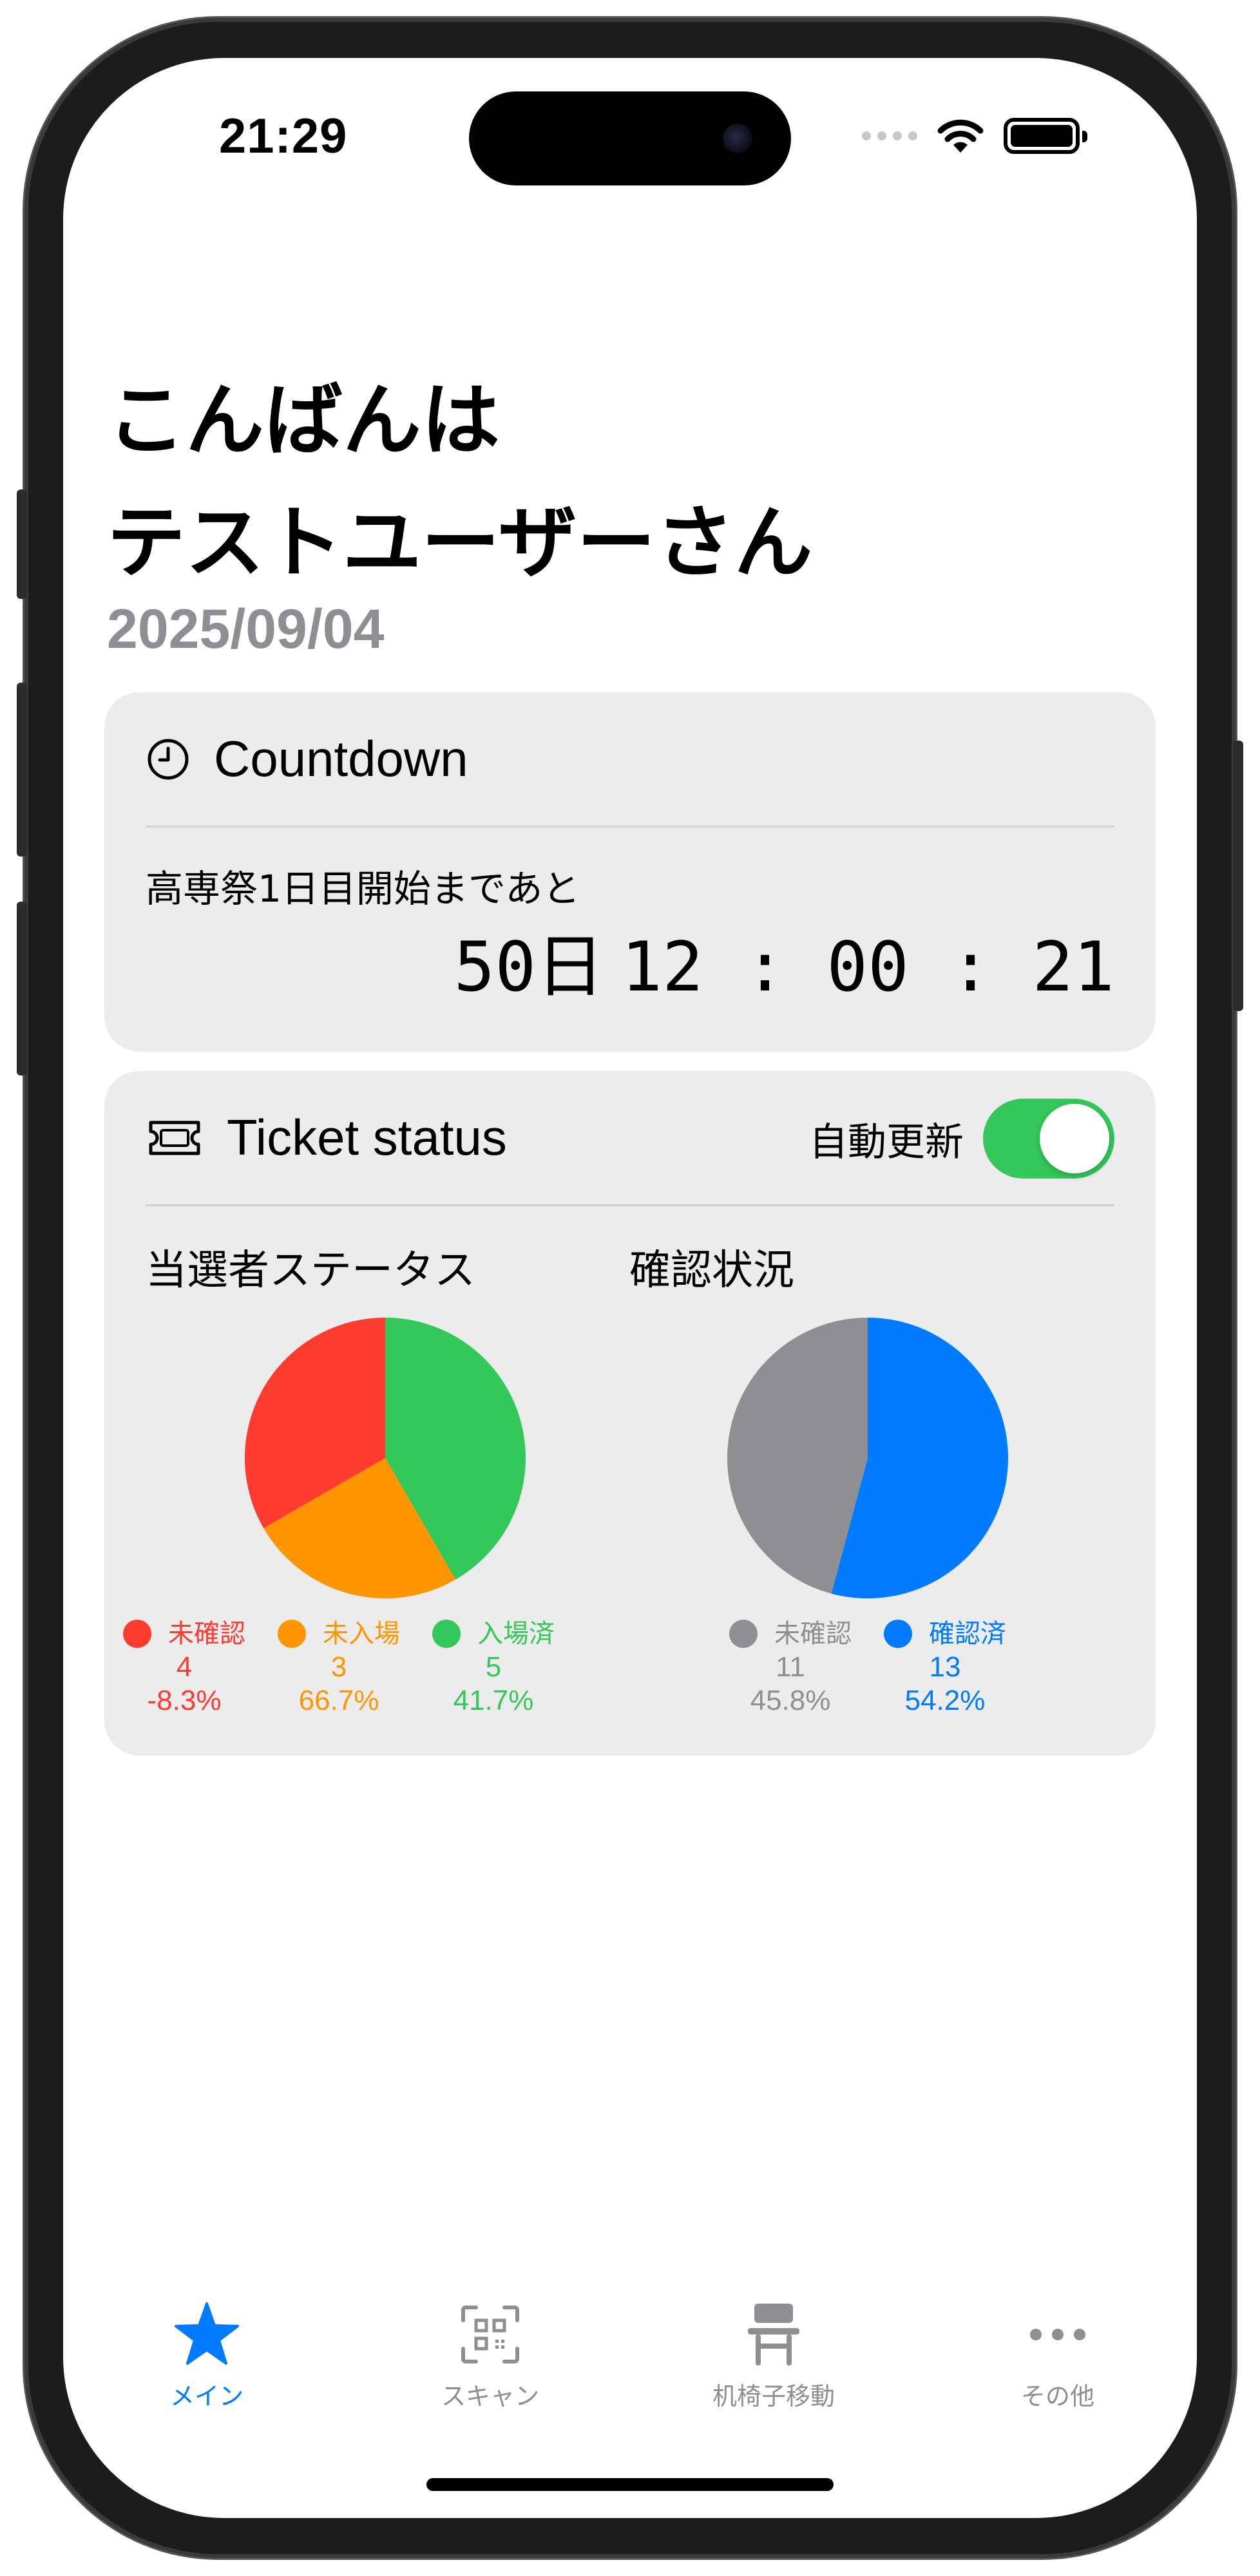 The height and width of the screenshot is (2576, 1260). What do you see at coordinates (367, 1137) in the screenshot?
I see `ticket-title: Ticket status` at bounding box center [367, 1137].